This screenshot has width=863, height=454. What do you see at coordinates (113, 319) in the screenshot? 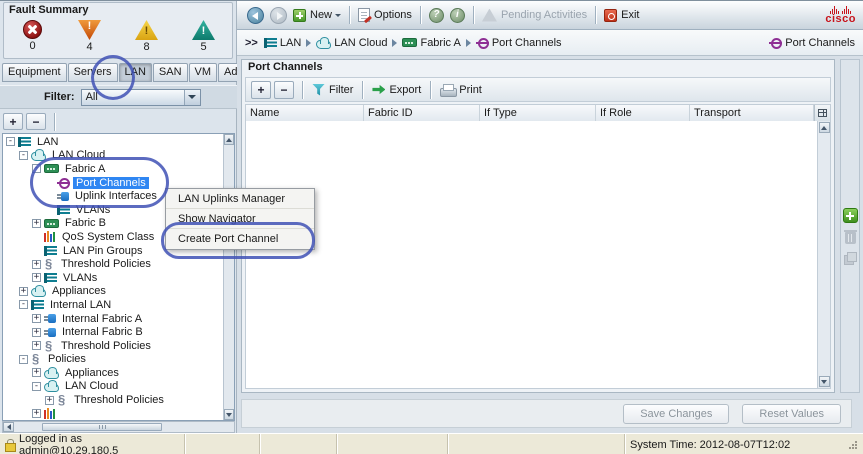
I see `tree-node-internal-fabric-a: Internal Fabric A` at bounding box center [113, 319].